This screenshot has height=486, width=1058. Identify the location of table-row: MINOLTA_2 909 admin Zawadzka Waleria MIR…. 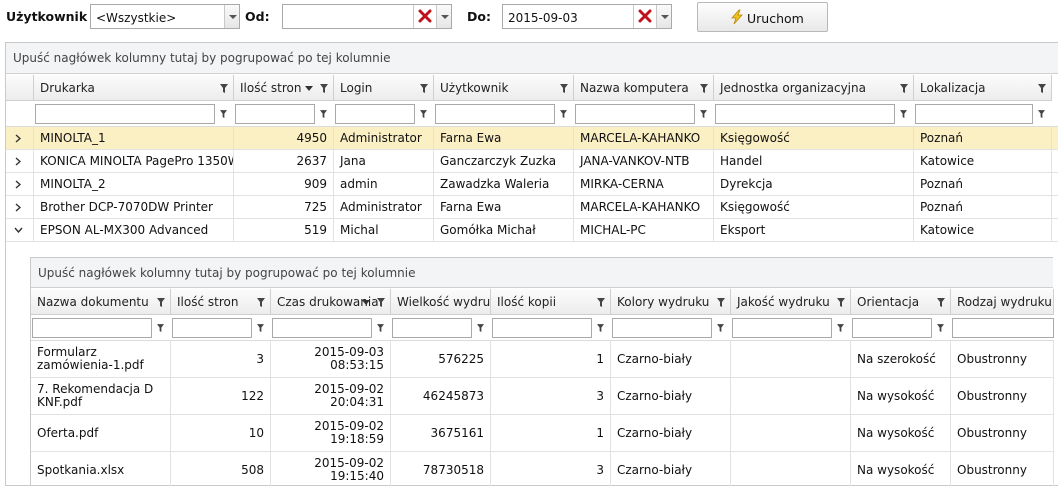
(532, 184).